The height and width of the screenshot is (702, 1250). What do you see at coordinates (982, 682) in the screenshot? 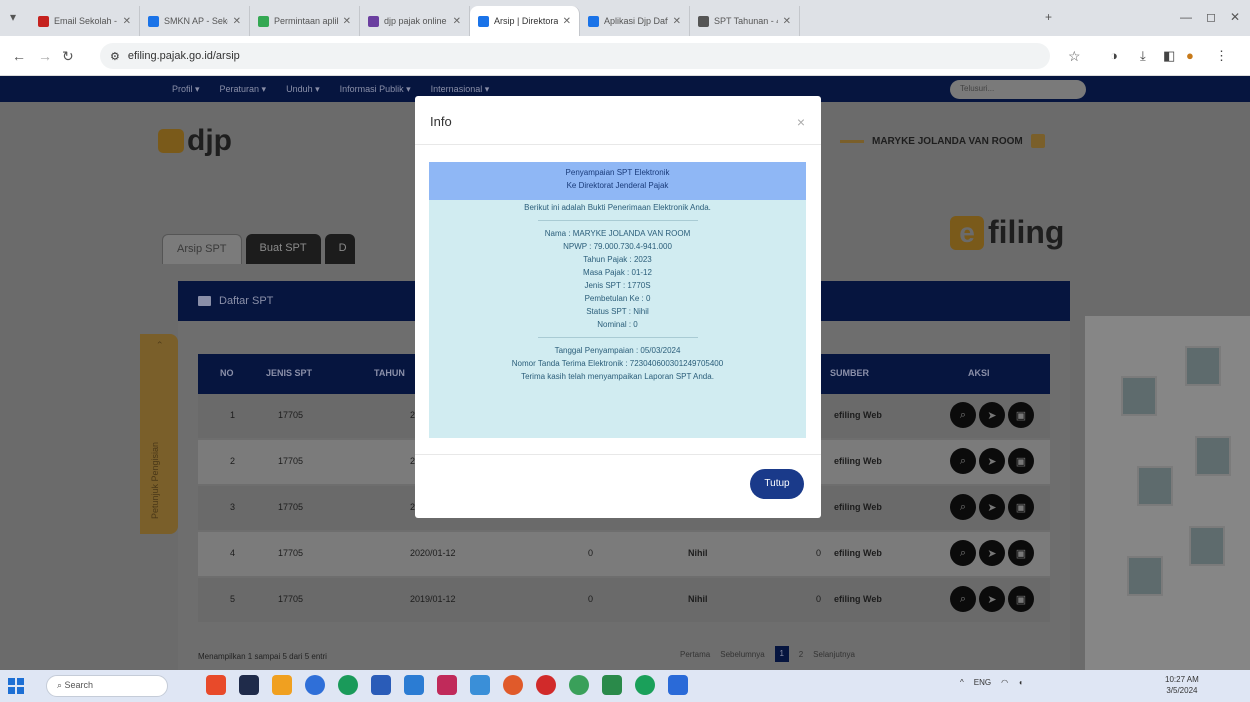
I see `tray-language: ENG` at bounding box center [982, 682].